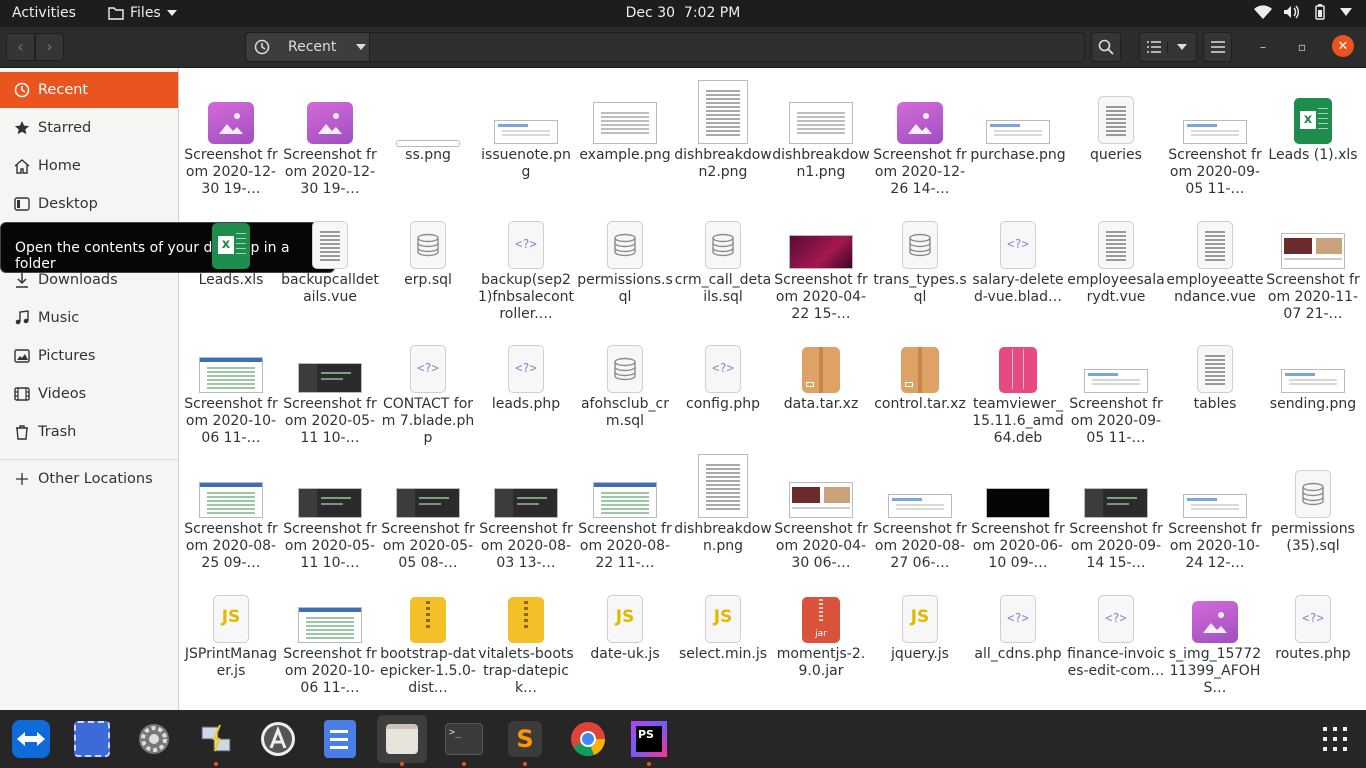 The width and height of the screenshot is (1366, 768). What do you see at coordinates (665, 47) in the screenshot?
I see `path-bar: Recent` at bounding box center [665, 47].